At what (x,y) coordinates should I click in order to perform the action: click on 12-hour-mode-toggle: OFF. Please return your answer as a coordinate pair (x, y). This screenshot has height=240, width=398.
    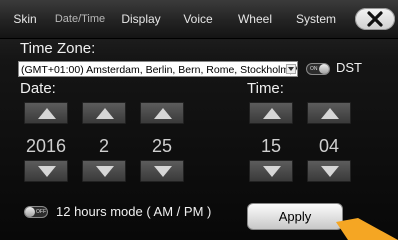
    Looking at the image, I should click on (36, 212).